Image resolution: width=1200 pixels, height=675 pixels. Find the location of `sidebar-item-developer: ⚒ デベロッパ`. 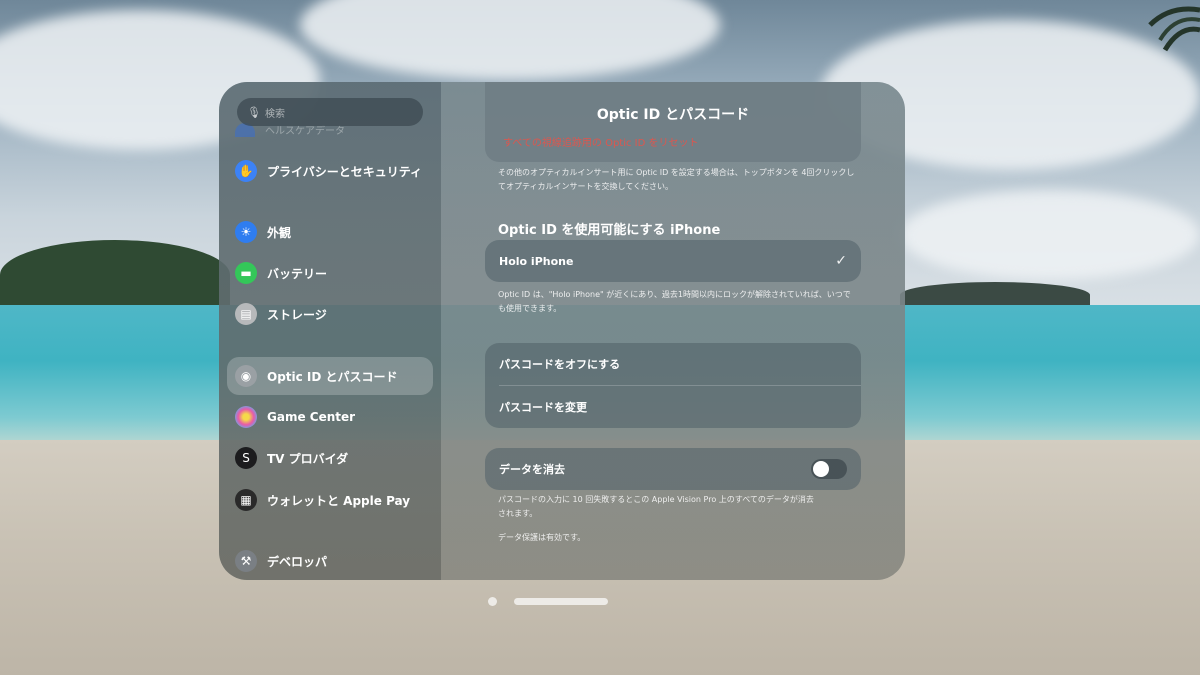

sidebar-item-developer: ⚒ デベロッパ is located at coordinates (330, 561).